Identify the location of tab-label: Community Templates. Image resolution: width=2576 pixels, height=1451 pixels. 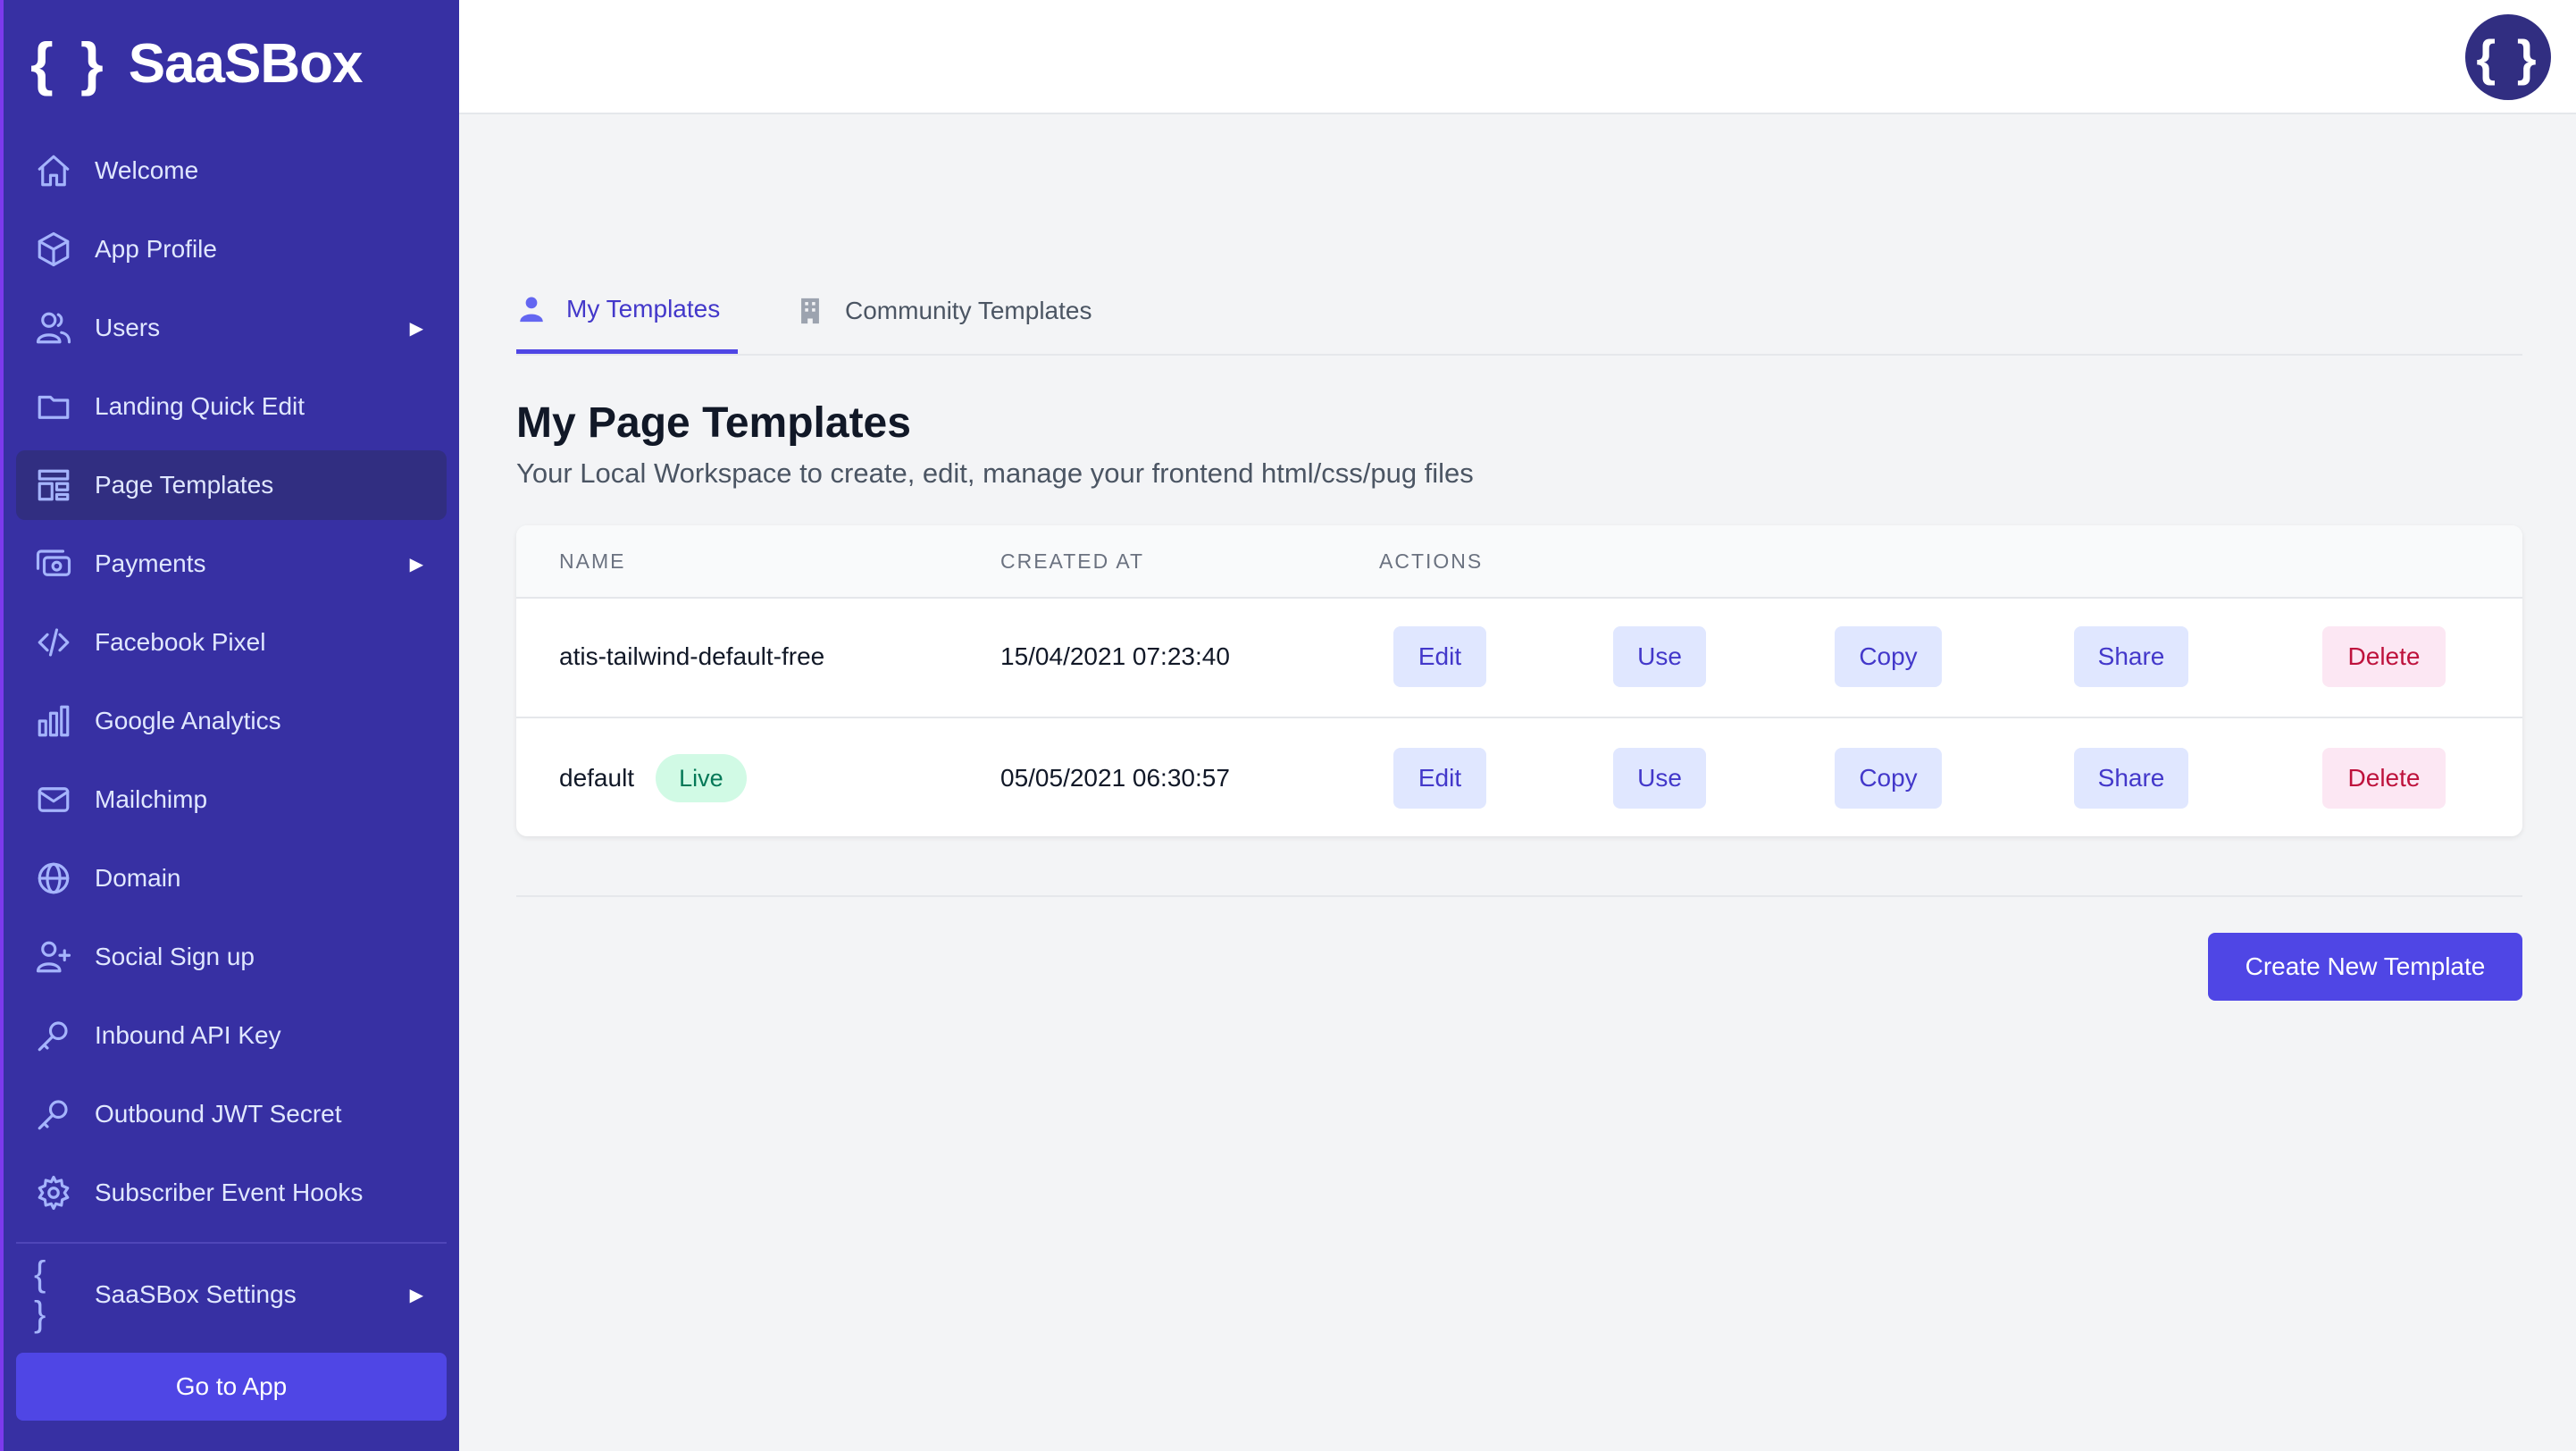
(968, 310).